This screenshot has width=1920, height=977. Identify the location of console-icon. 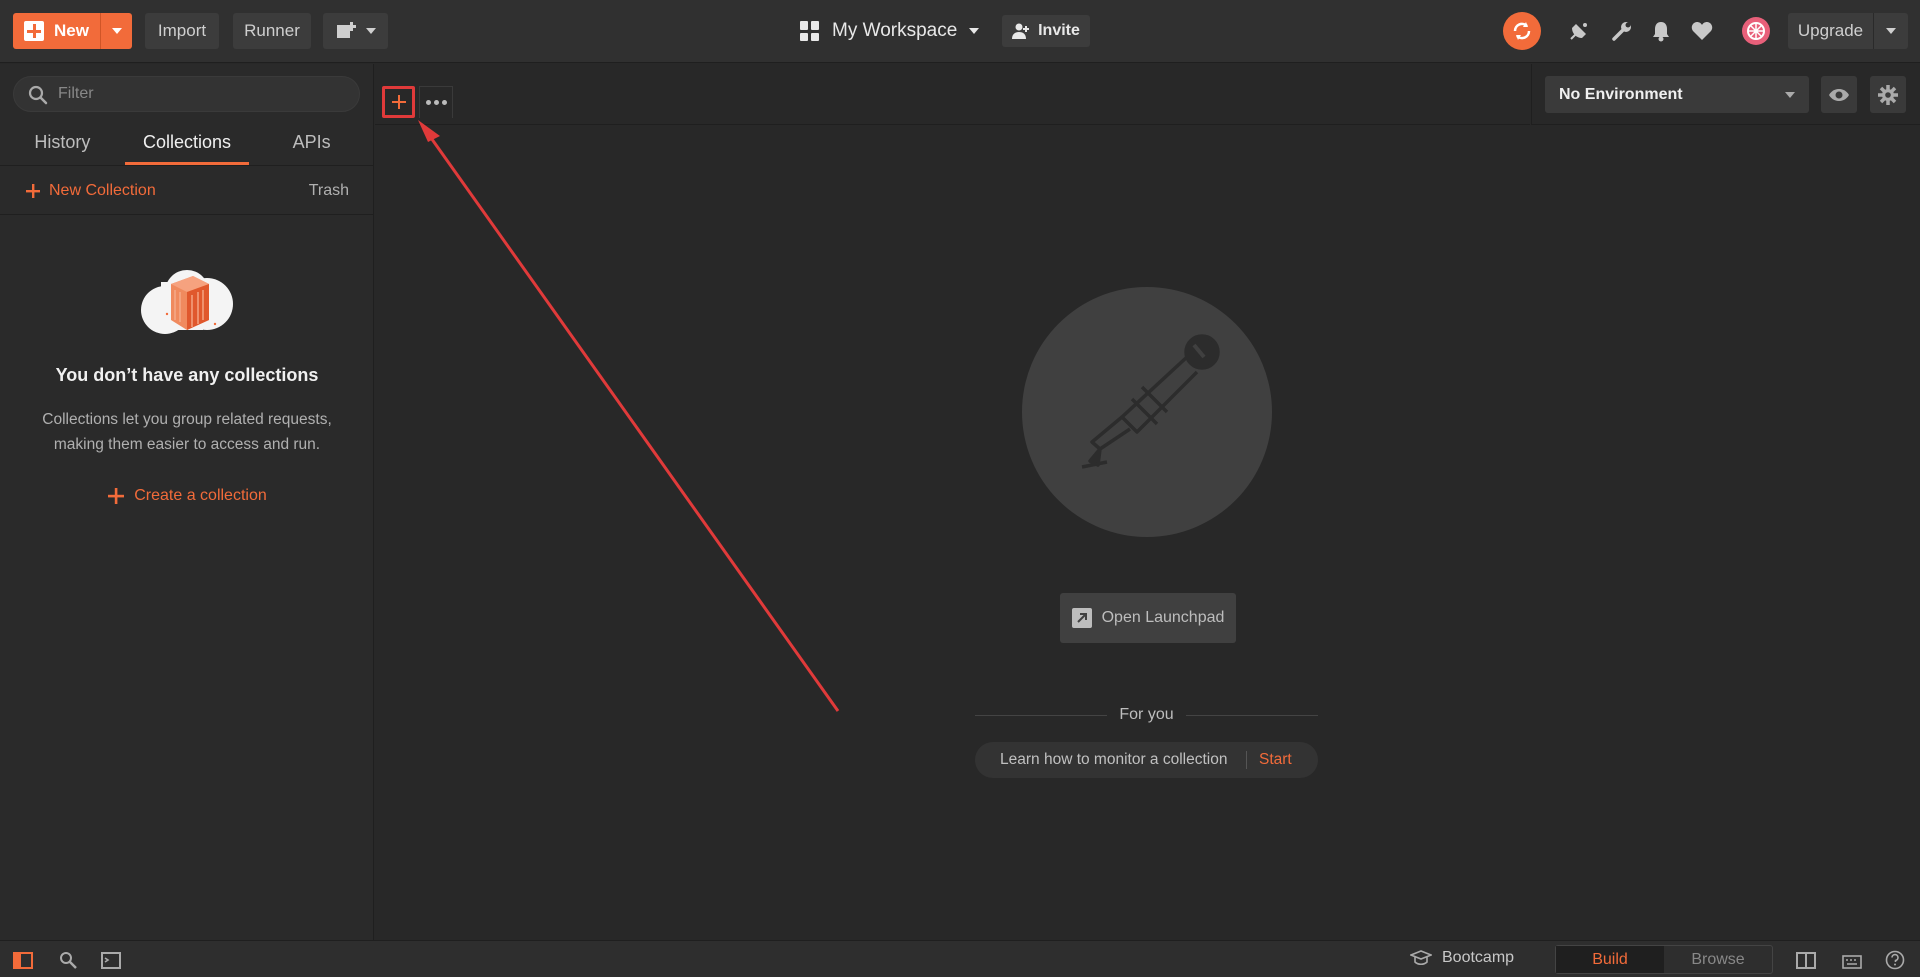
(111, 960).